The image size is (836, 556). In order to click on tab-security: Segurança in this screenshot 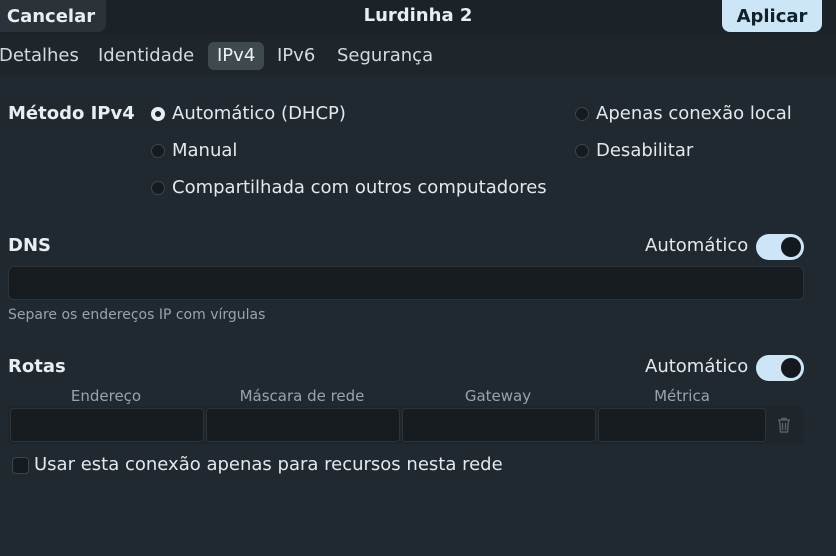, I will do `click(385, 56)`.